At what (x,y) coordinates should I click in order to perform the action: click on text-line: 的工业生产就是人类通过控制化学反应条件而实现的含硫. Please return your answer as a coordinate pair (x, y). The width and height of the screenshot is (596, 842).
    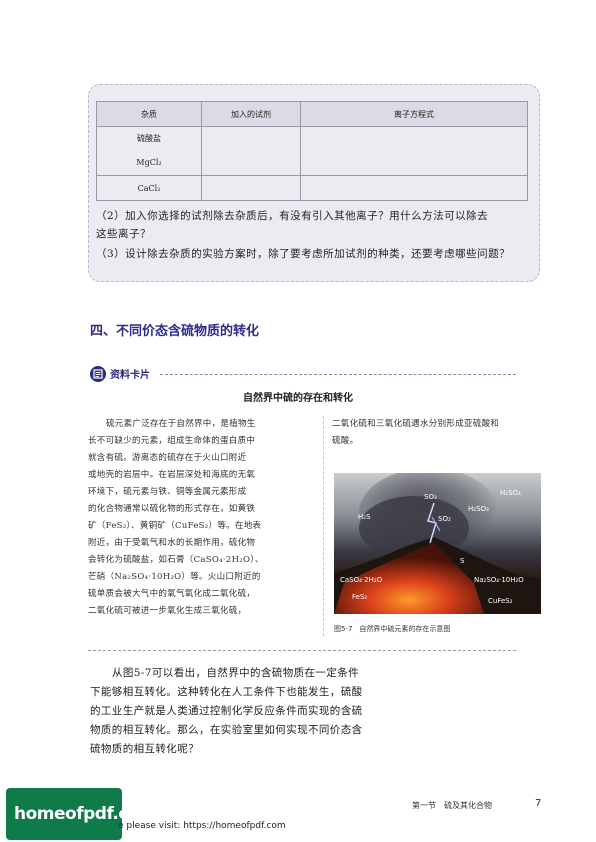
    Looking at the image, I should click on (226, 711).